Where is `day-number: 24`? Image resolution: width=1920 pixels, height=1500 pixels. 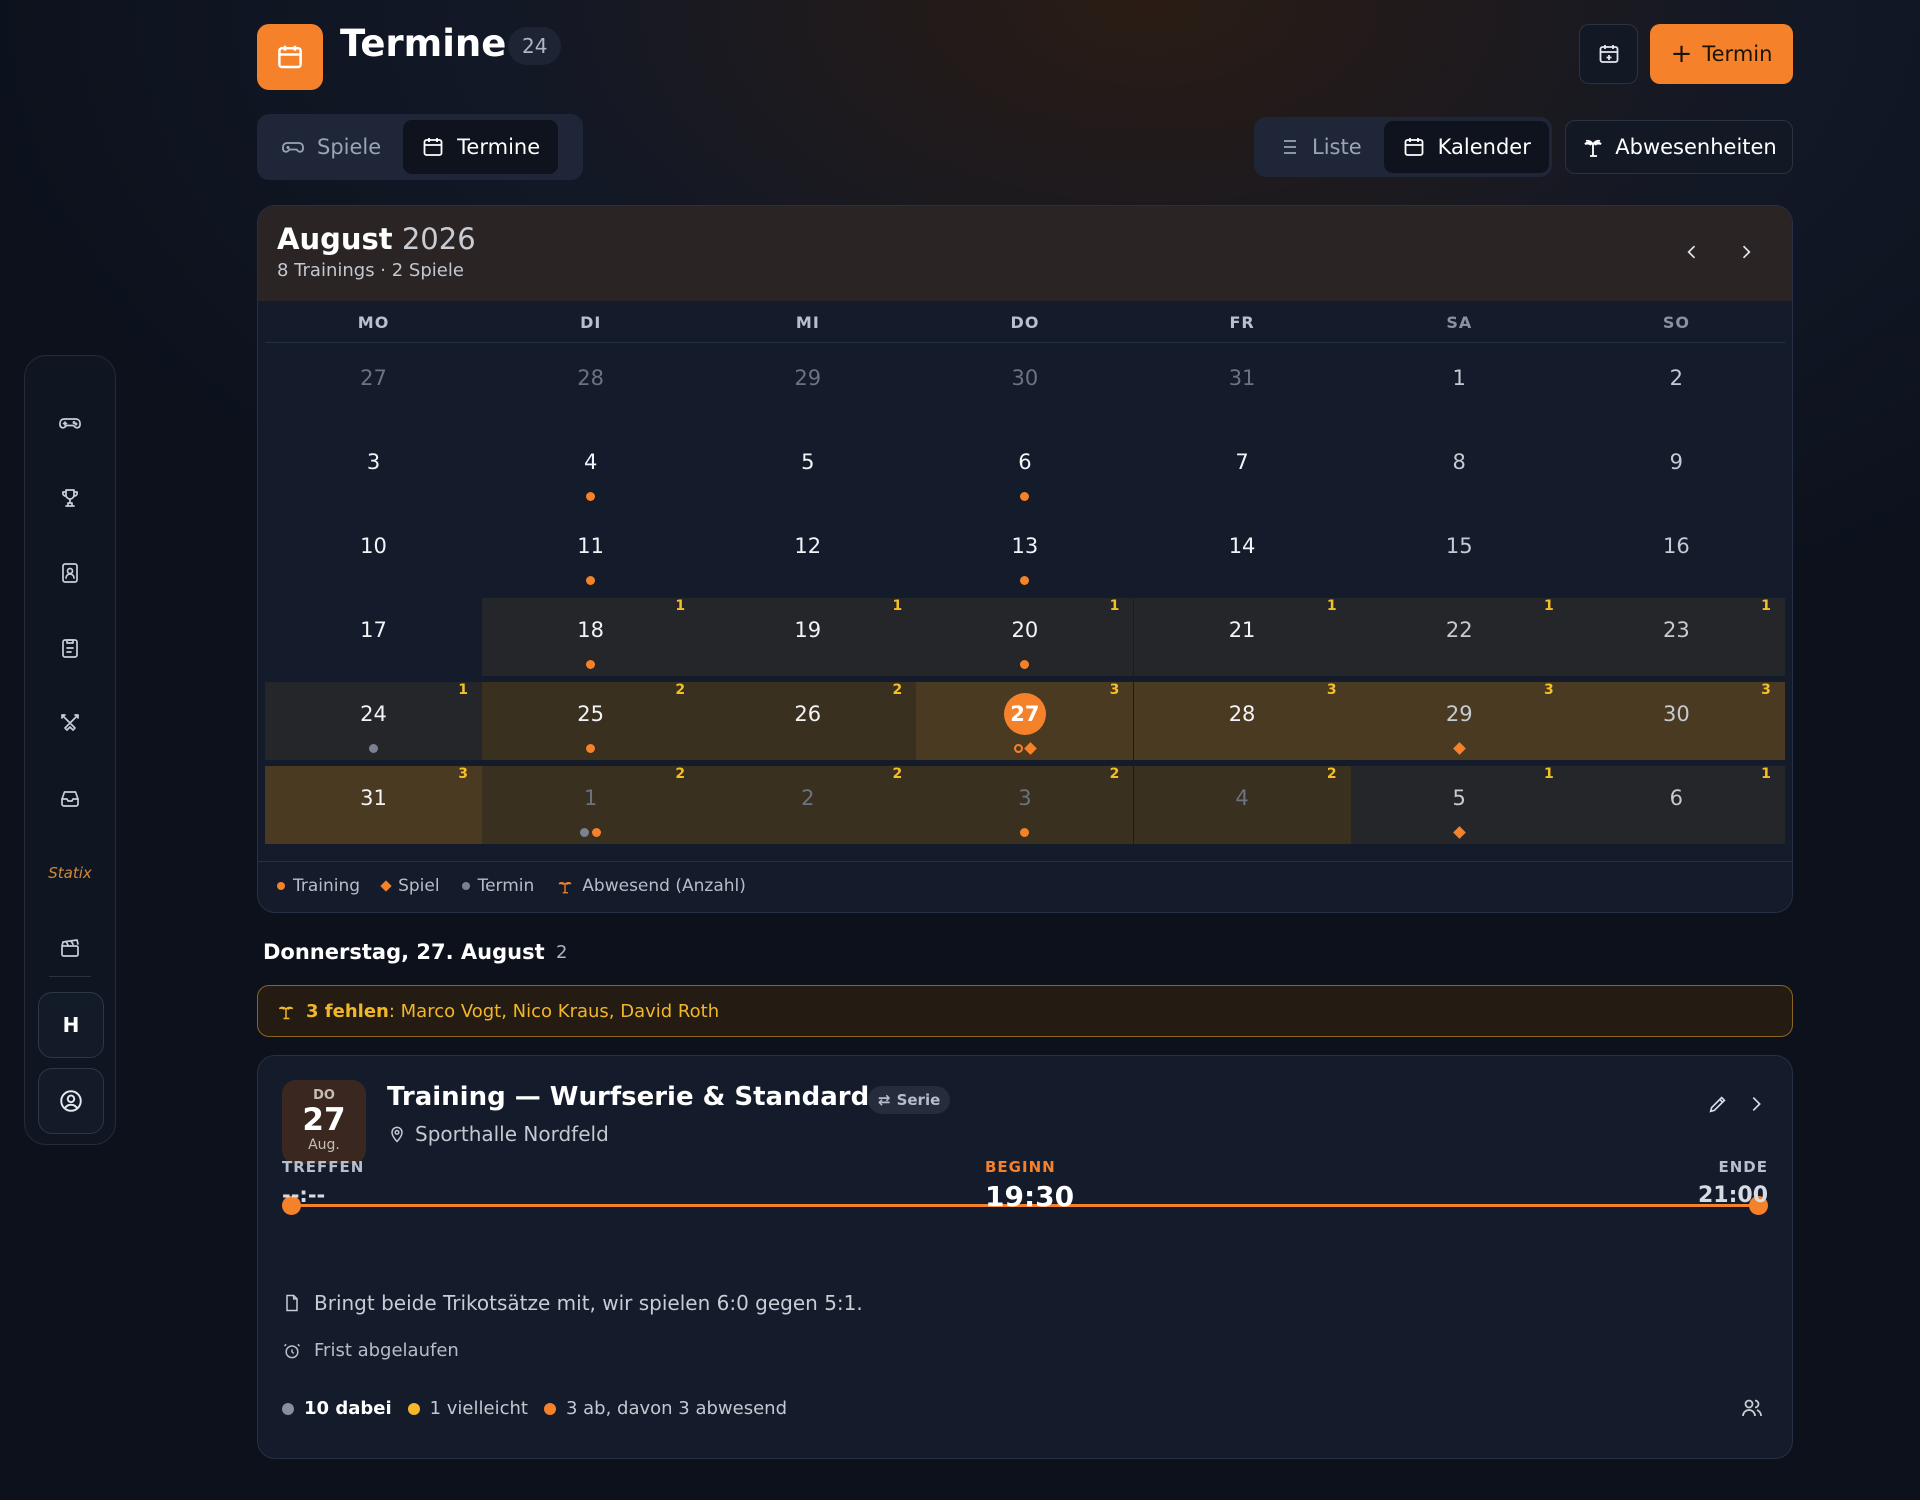
day-number: 24 is located at coordinates (373, 714).